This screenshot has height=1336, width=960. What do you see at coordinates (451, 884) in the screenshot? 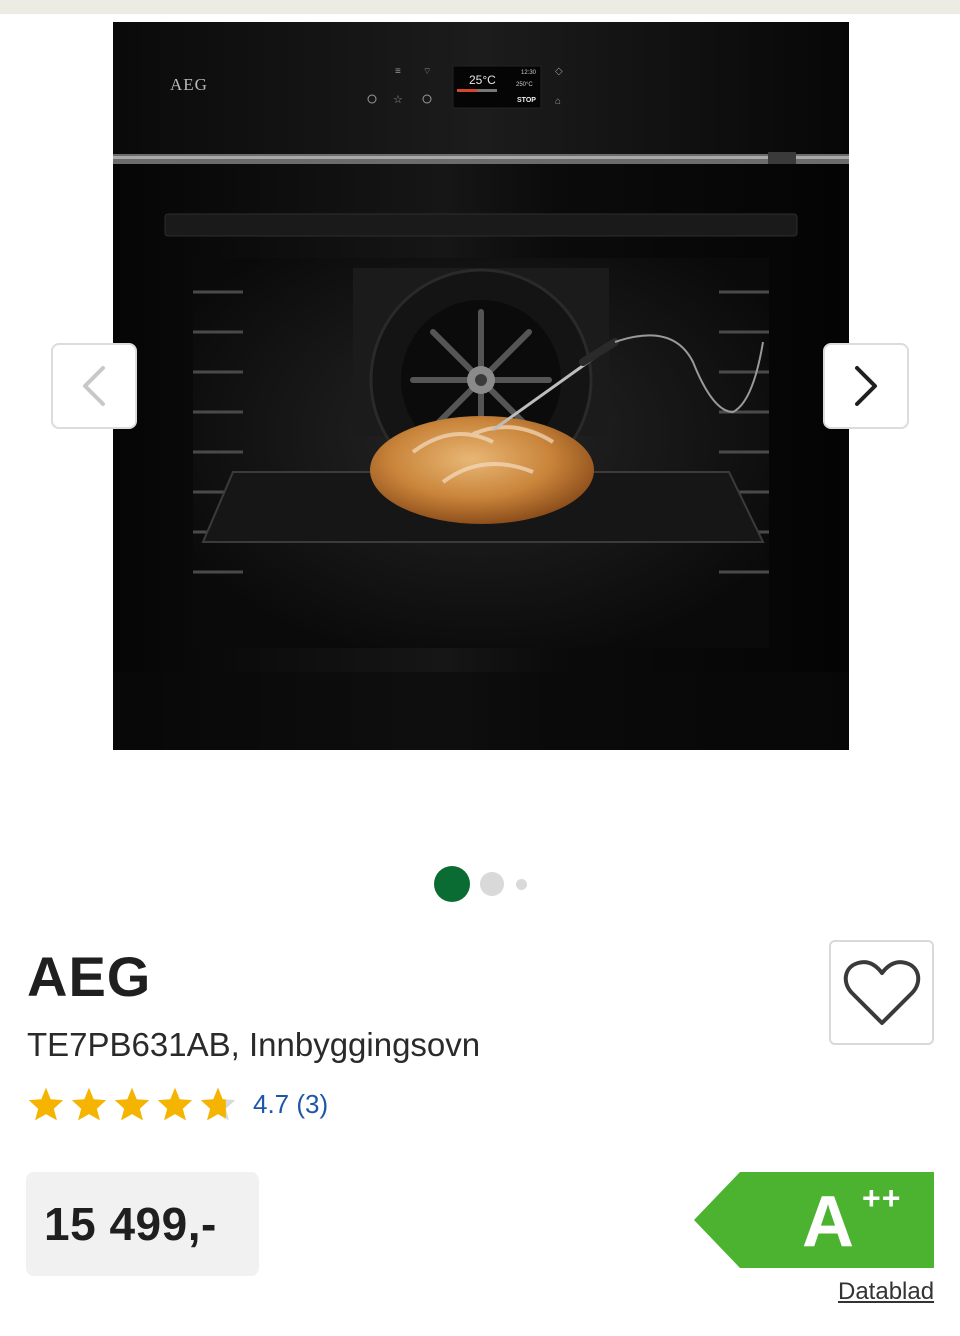
I see `pagination-dot-active` at bounding box center [451, 884].